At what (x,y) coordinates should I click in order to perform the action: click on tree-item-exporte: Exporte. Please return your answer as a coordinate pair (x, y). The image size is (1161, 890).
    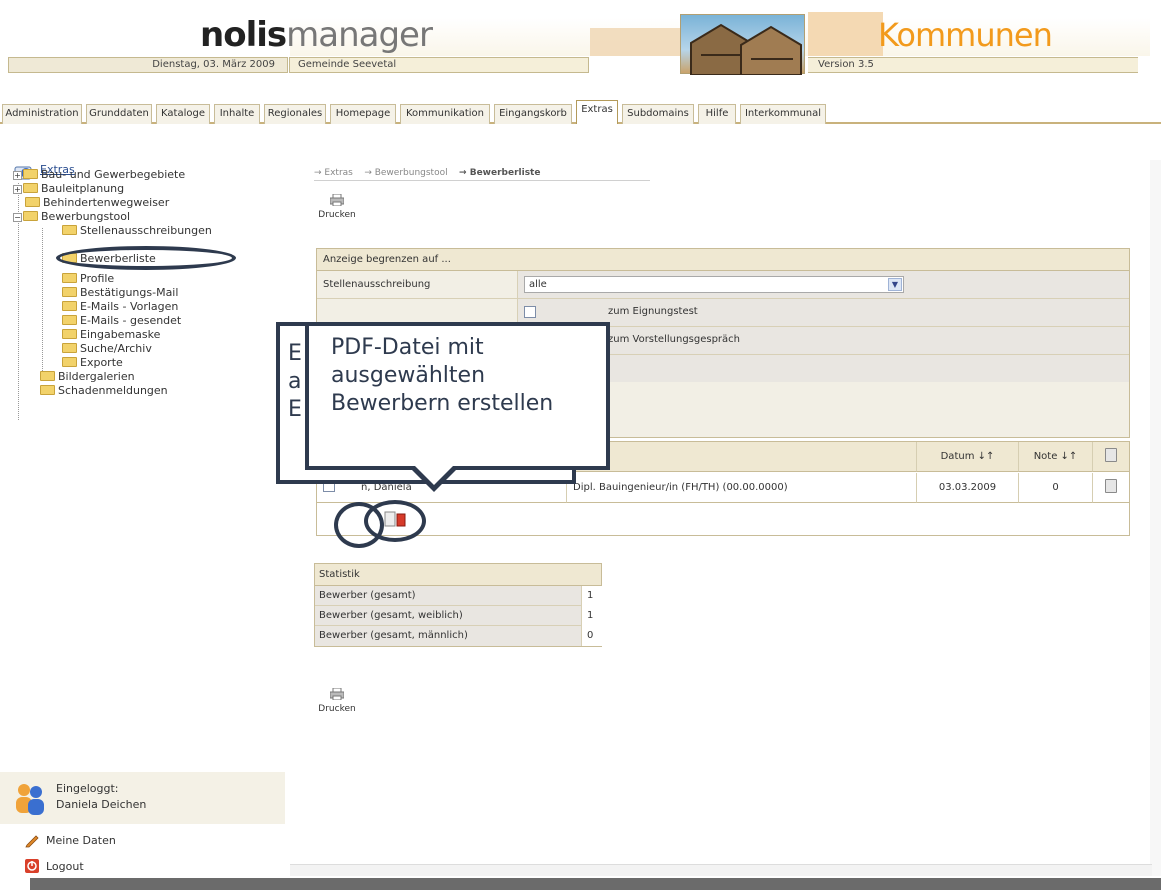
    Looking at the image, I should click on (92, 363).